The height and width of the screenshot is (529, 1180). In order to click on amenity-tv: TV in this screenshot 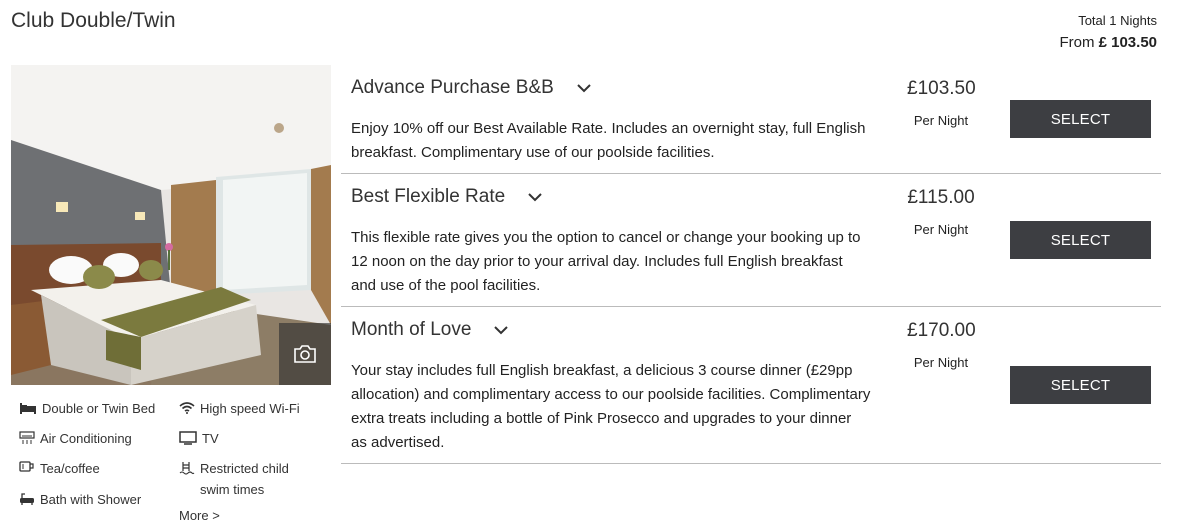, I will do `click(199, 438)`.